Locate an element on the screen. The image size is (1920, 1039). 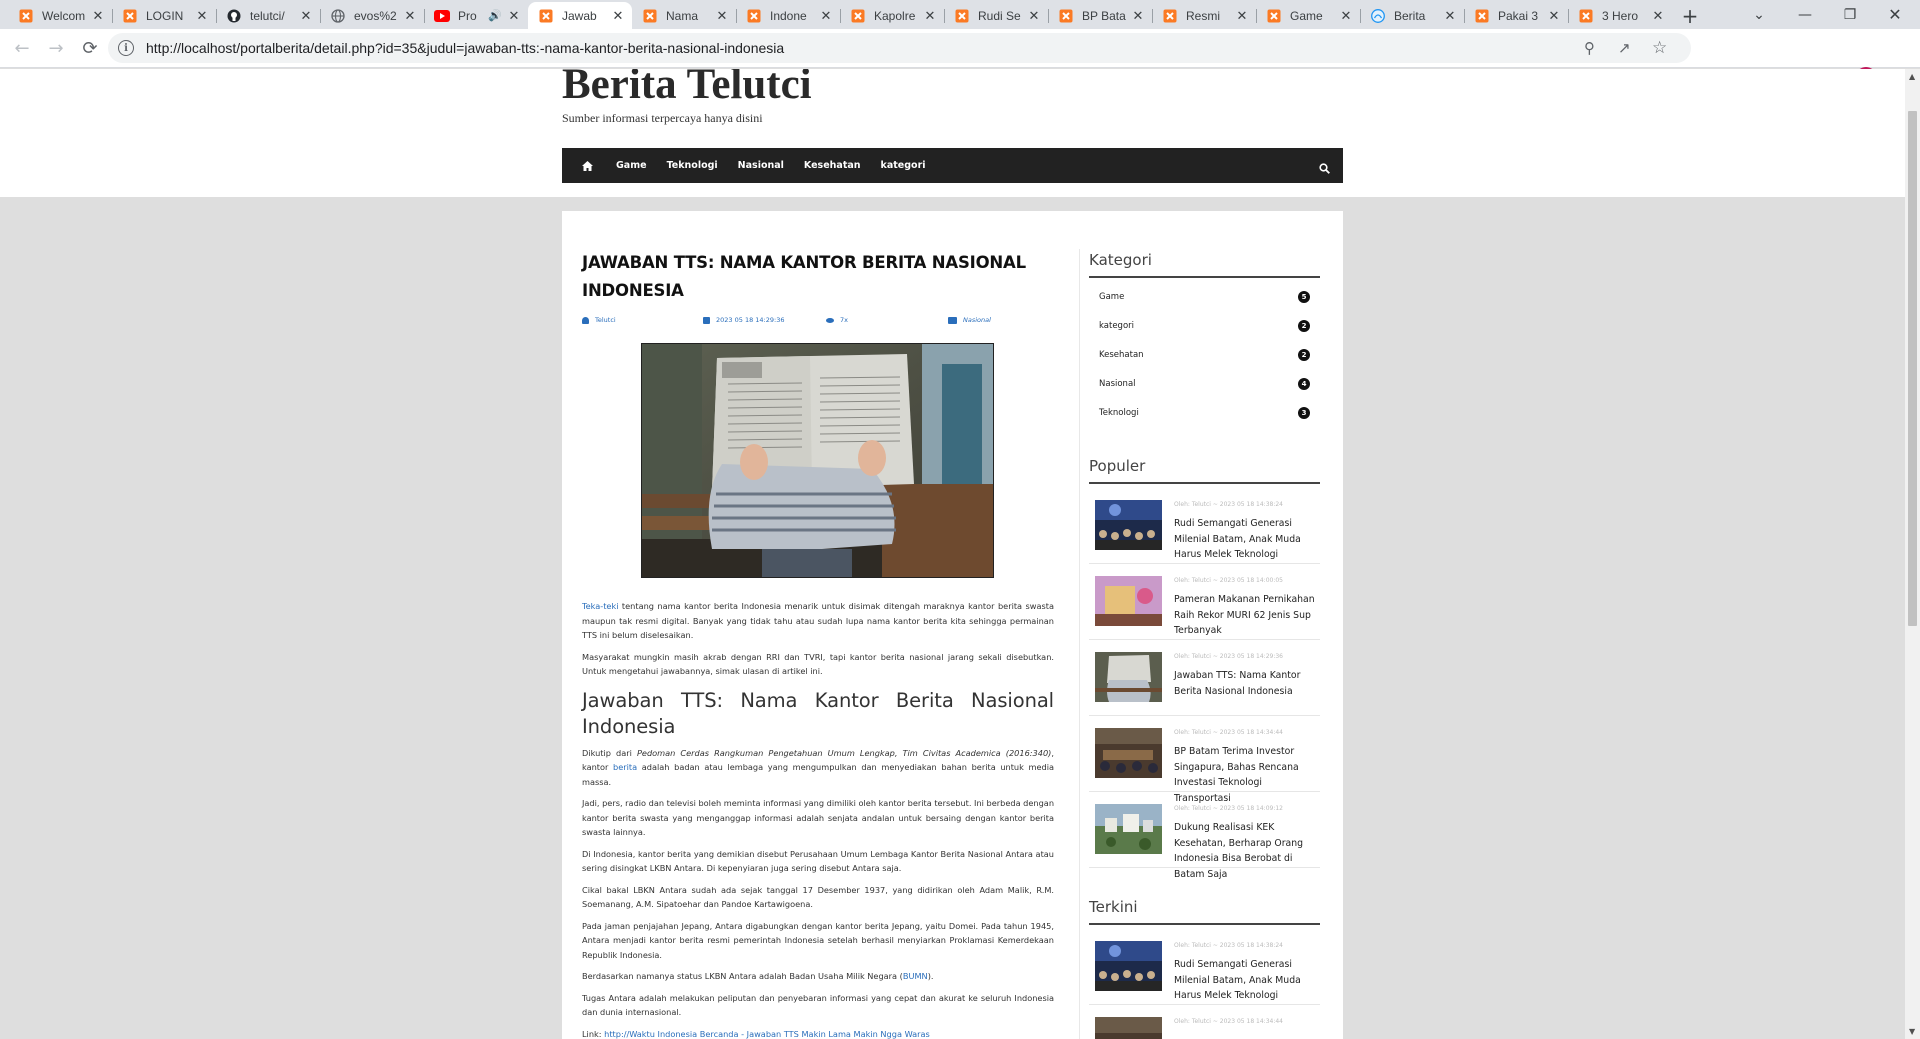
meta-category: Nasional is located at coordinates (969, 320).